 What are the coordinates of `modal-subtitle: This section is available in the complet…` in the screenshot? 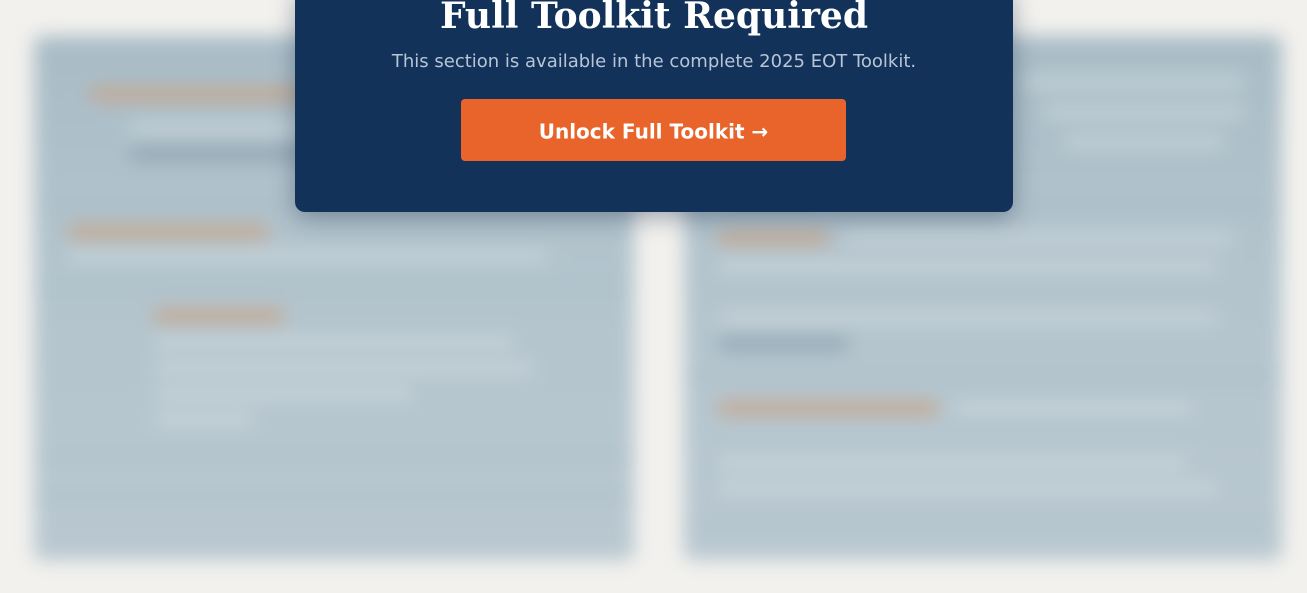 It's located at (654, 61).